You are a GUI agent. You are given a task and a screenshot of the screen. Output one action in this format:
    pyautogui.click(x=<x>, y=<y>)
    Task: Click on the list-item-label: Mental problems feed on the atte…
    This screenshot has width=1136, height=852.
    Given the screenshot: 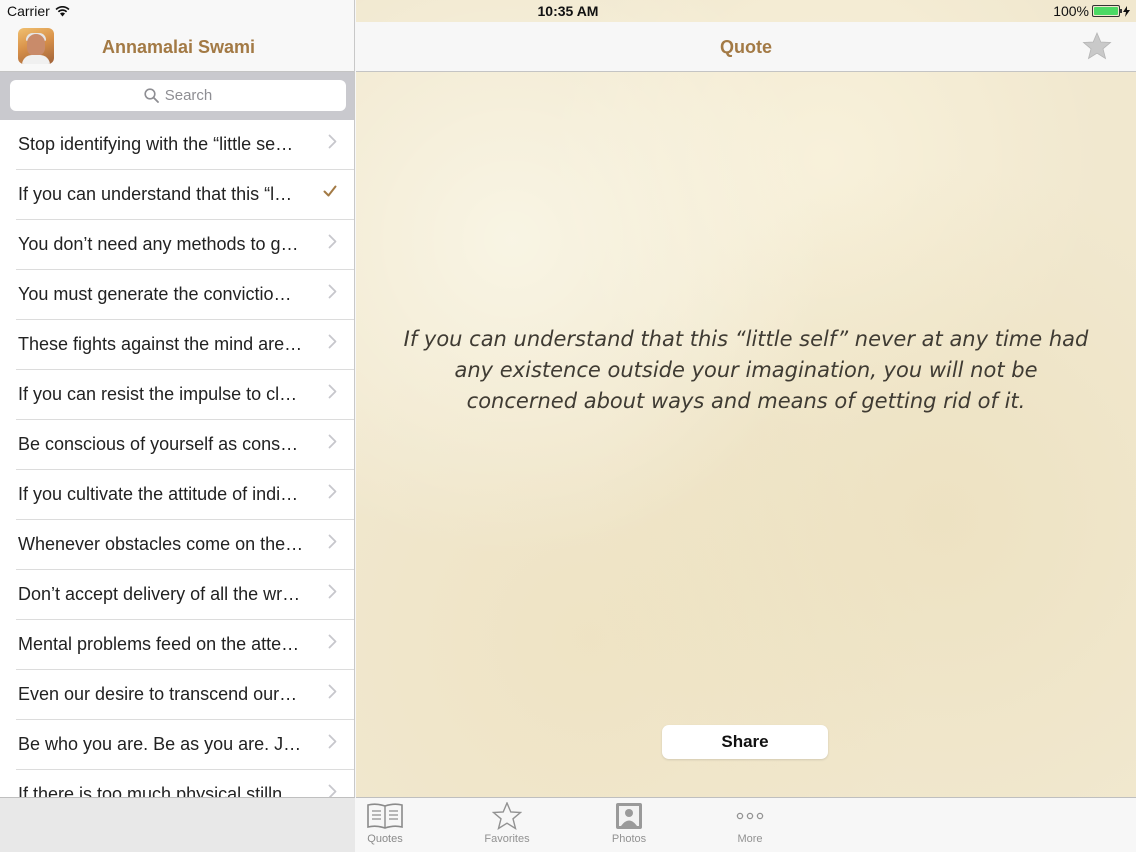 What is the action you would take?
    pyautogui.click(x=159, y=644)
    